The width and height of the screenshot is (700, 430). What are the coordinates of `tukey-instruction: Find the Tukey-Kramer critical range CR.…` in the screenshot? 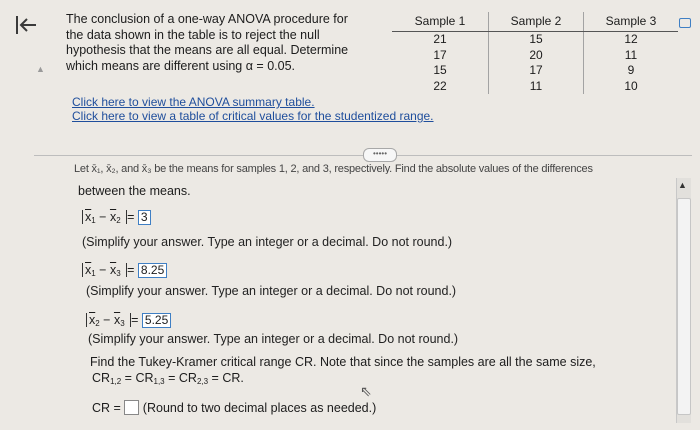 It's located at (343, 362).